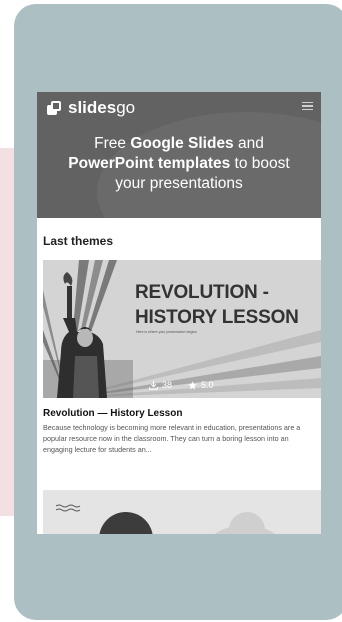 The image size is (342, 622). What do you see at coordinates (217, 317) in the screenshot?
I see `thumbnail-title-line2: HISTORY LESSON` at bounding box center [217, 317].